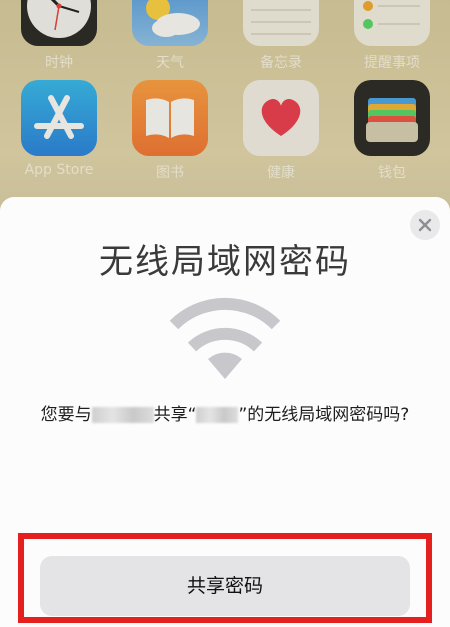  Describe the element at coordinates (225, 586) in the screenshot. I see `share-password-button: 共享密码` at that location.